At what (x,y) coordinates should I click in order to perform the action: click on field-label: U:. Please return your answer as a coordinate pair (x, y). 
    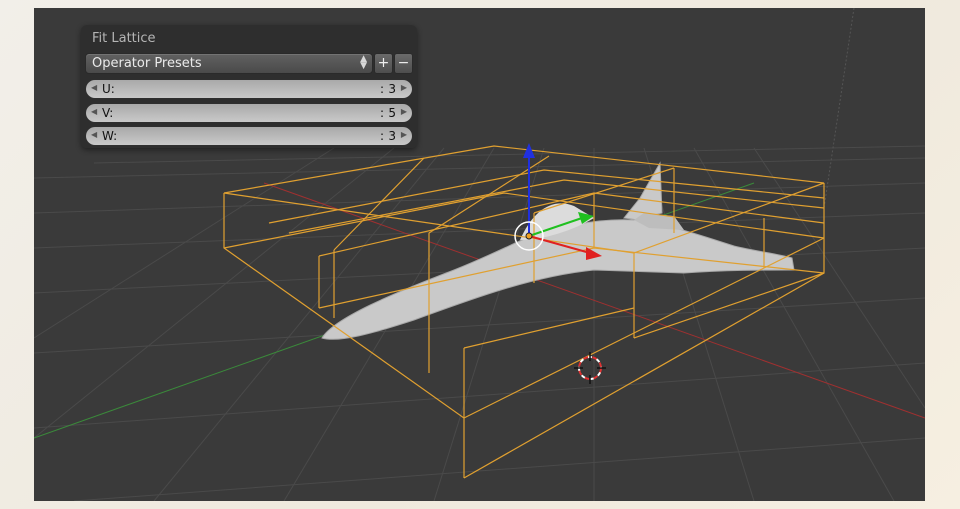
    Looking at the image, I should click on (108, 89).